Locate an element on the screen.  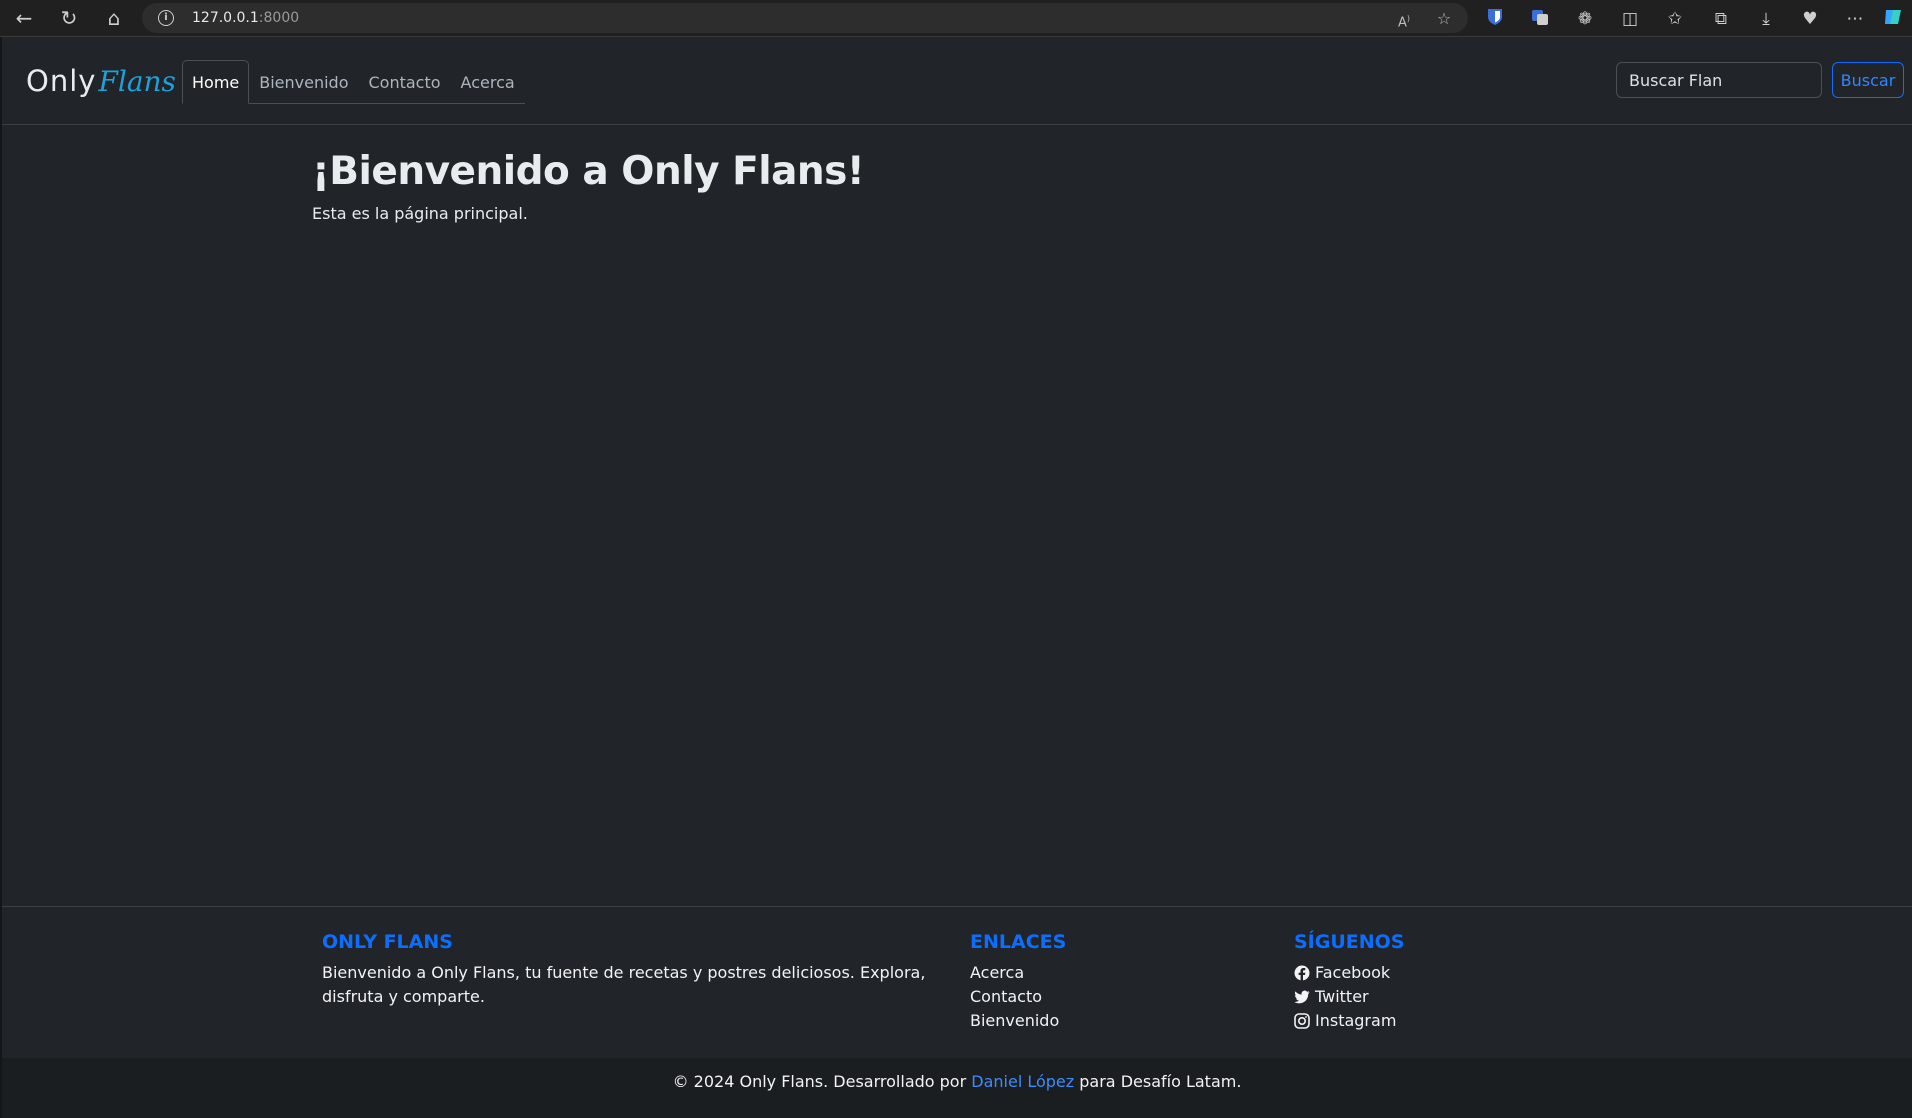
page-title: ¡Bienvenido a Only Flans! is located at coordinates (588, 171).